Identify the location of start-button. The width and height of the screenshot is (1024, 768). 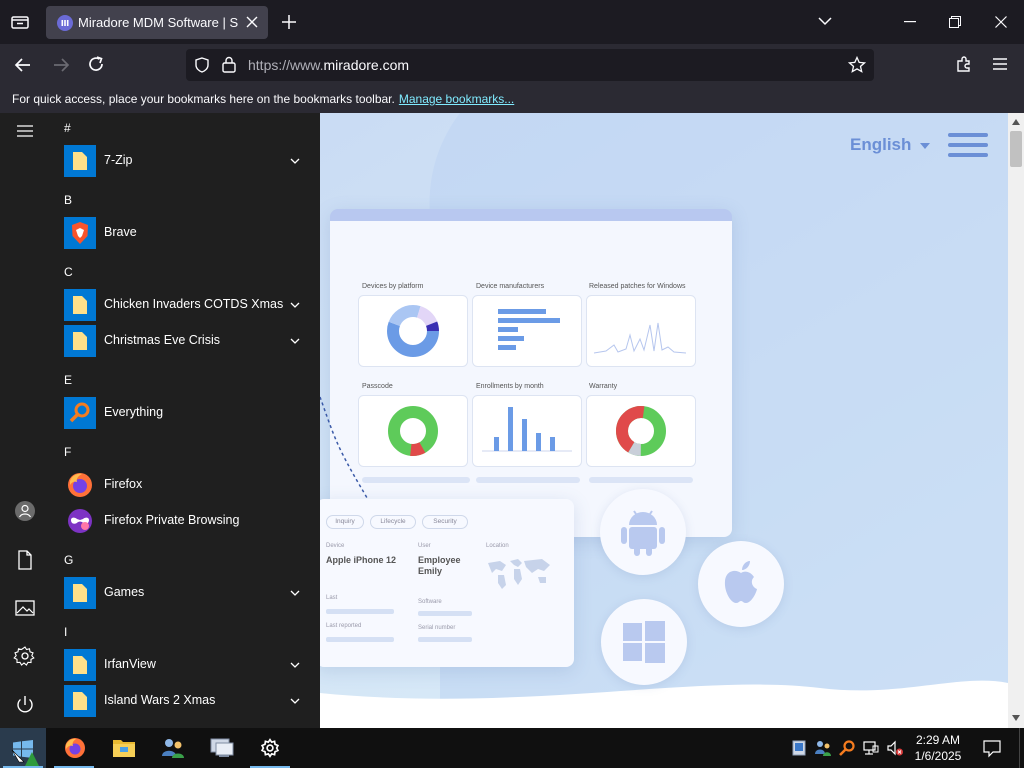
(23, 748).